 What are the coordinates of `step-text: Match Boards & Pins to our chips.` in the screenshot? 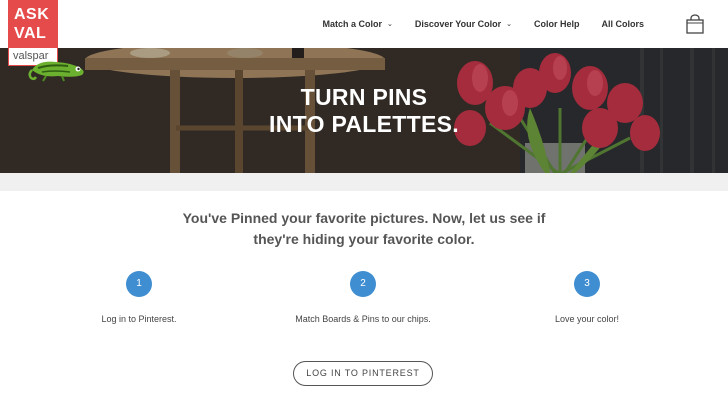 It's located at (363, 319).